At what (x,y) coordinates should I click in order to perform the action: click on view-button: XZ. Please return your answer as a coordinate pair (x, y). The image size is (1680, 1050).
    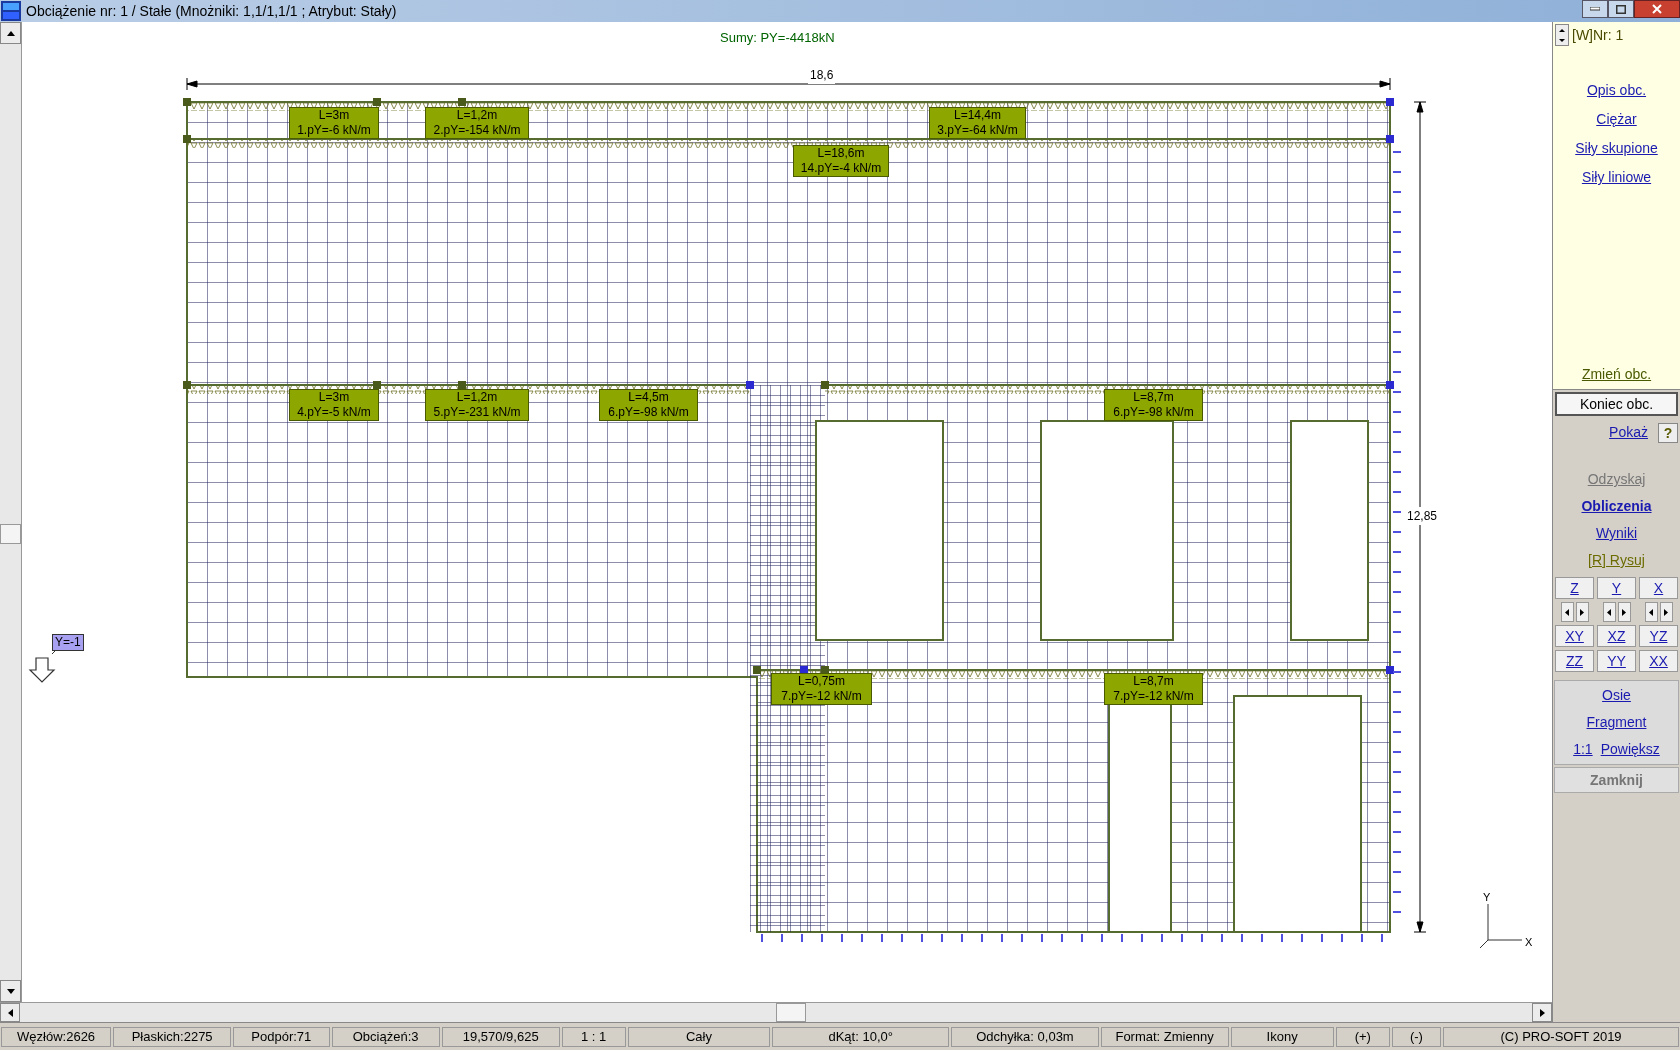
    Looking at the image, I should click on (1616, 636).